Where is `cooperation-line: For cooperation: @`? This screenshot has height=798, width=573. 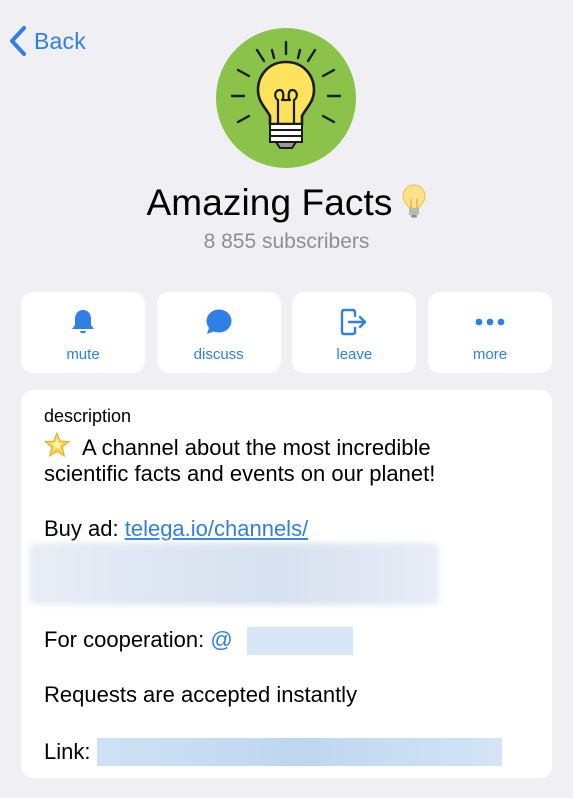 cooperation-line: For cooperation: @ is located at coordinates (138, 640).